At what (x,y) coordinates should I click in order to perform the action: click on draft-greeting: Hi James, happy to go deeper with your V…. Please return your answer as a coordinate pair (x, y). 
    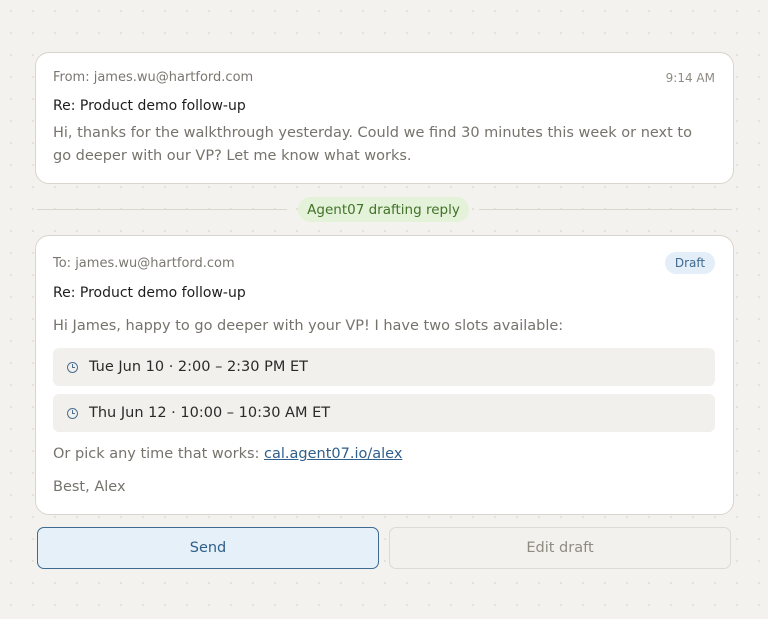
    Looking at the image, I should click on (308, 326).